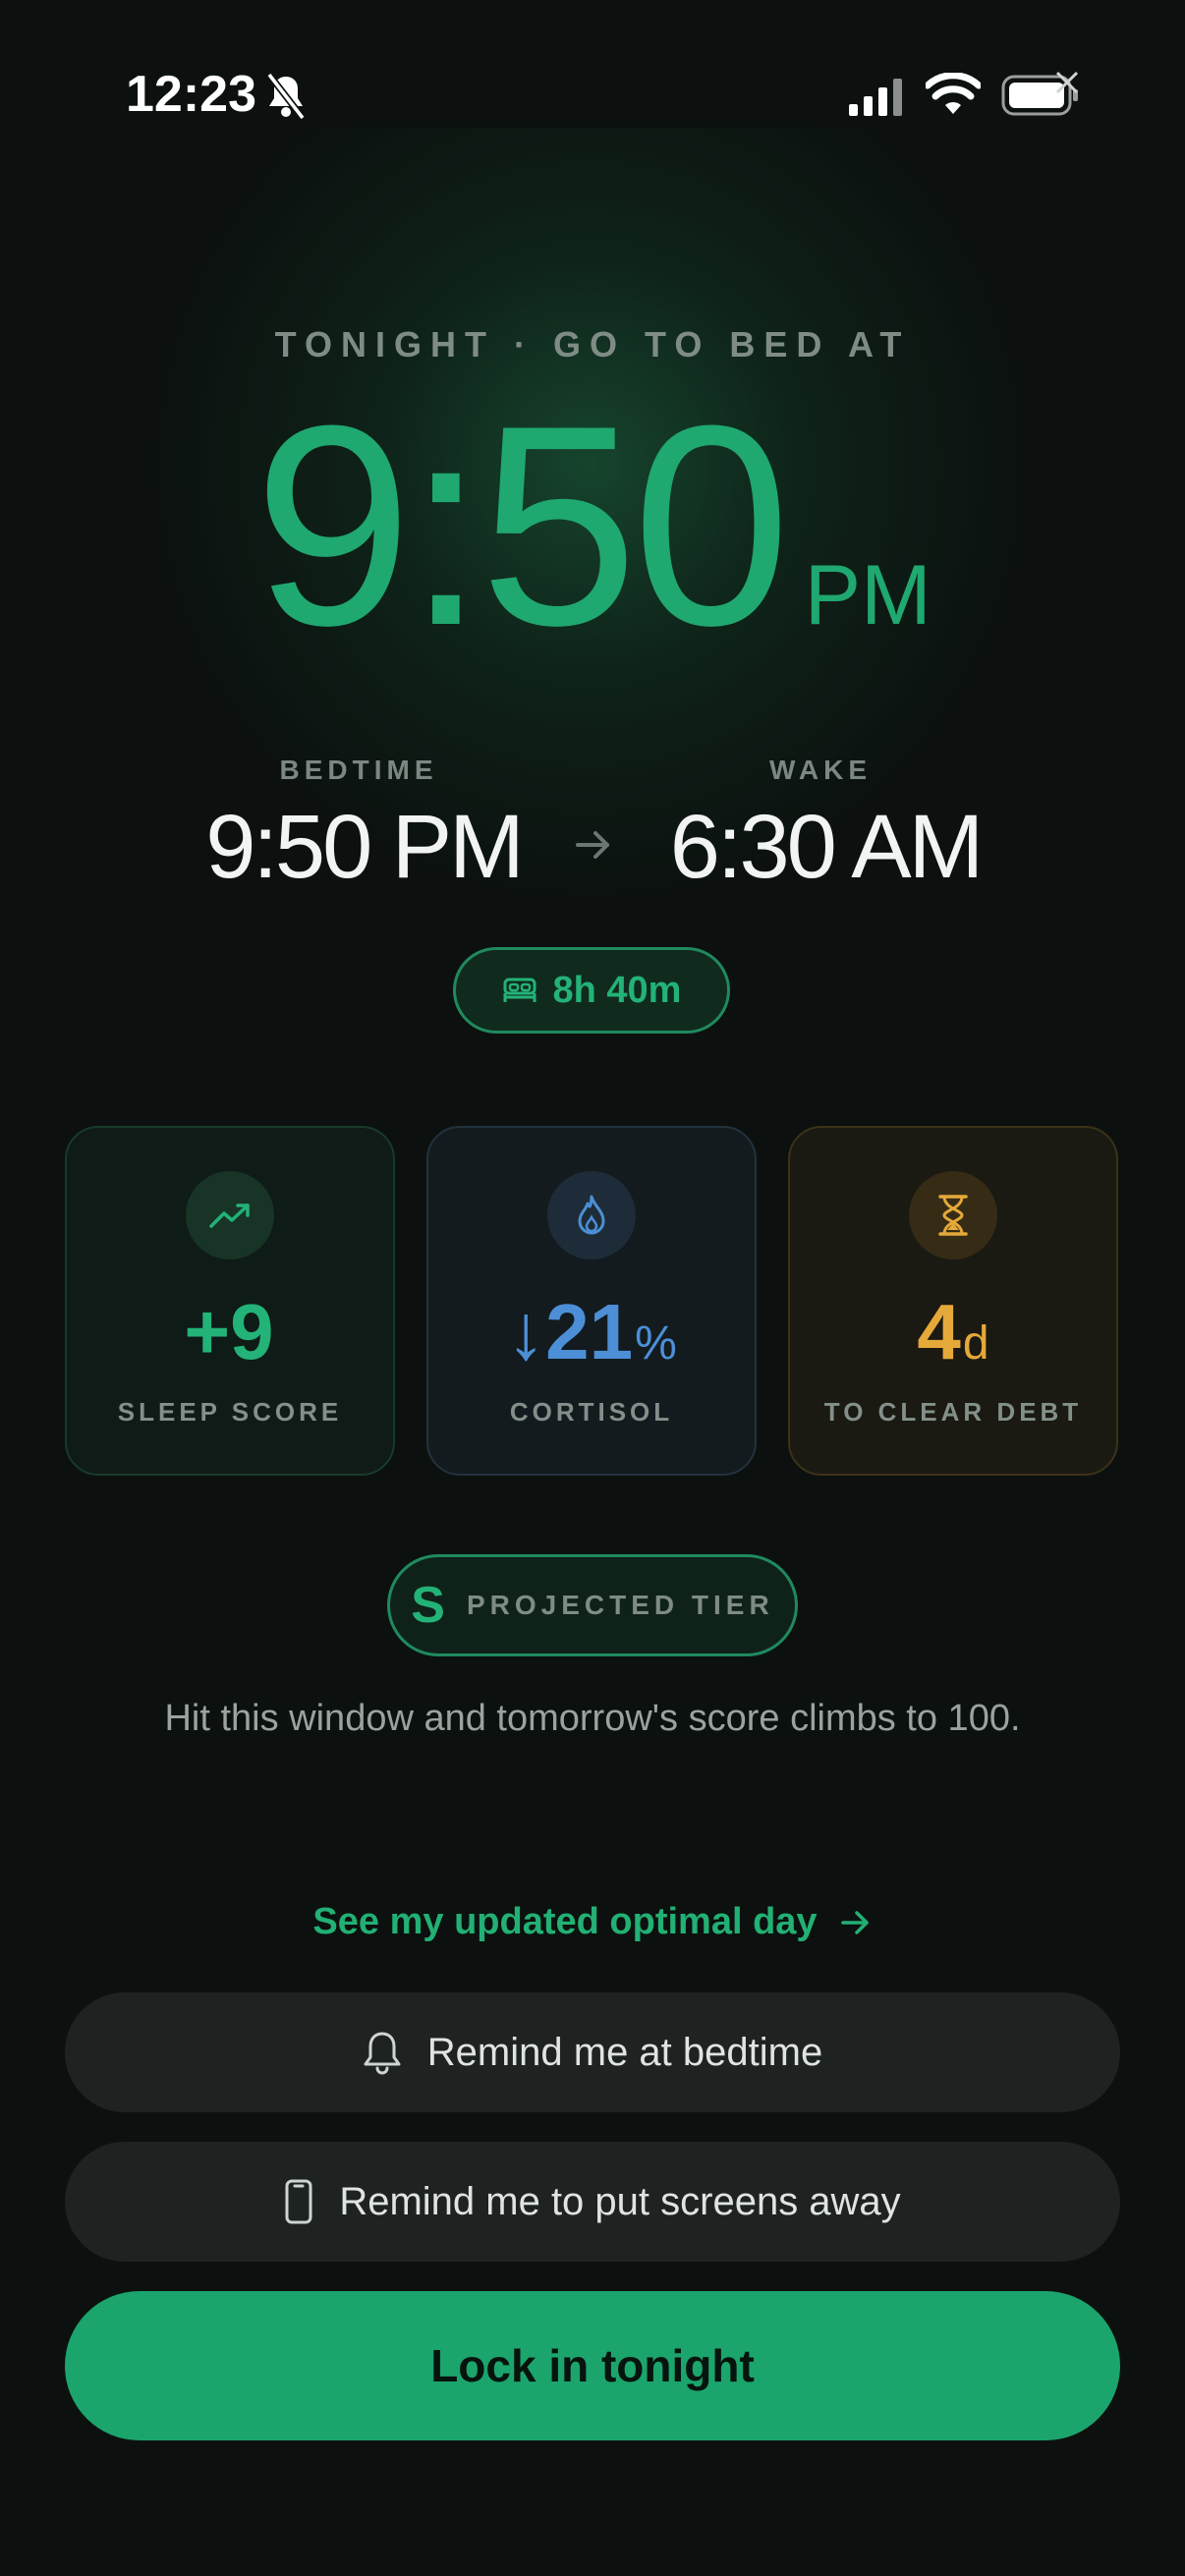 The image size is (1185, 2576). I want to click on remind-screens-label: Remind me to put screens away, so click(620, 2201).